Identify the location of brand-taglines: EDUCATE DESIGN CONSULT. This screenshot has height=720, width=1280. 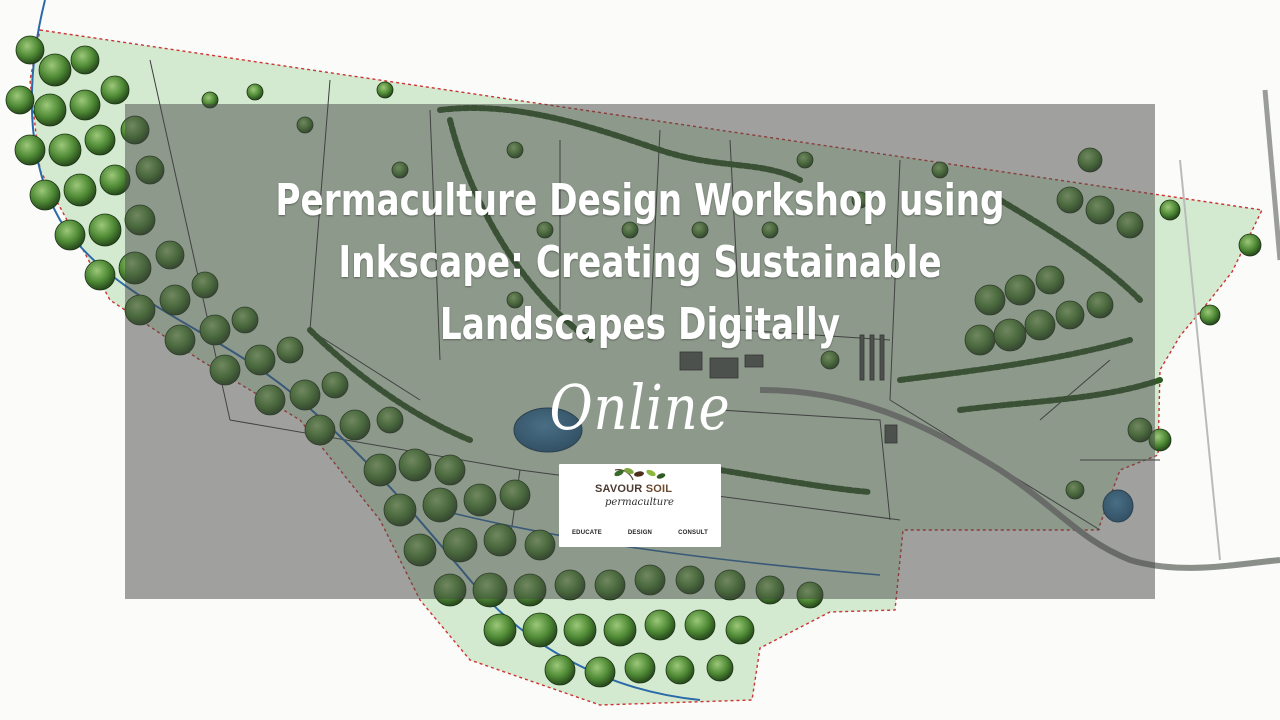
(640, 533).